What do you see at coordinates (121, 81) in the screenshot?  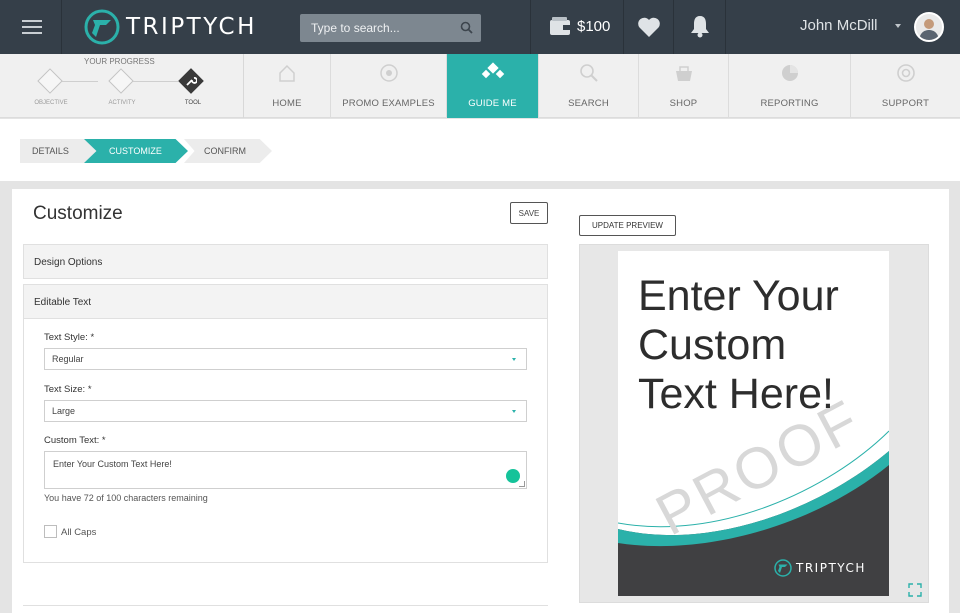 I see `step-activity-icon` at bounding box center [121, 81].